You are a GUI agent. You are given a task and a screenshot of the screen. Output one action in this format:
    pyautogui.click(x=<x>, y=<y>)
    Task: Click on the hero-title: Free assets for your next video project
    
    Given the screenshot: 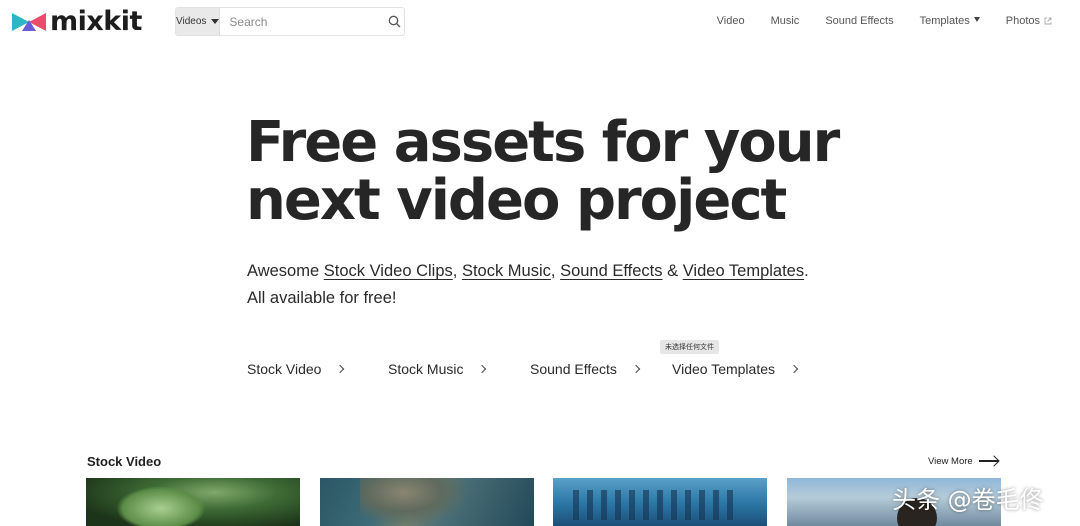 What is the action you would take?
    pyautogui.click(x=556, y=172)
    